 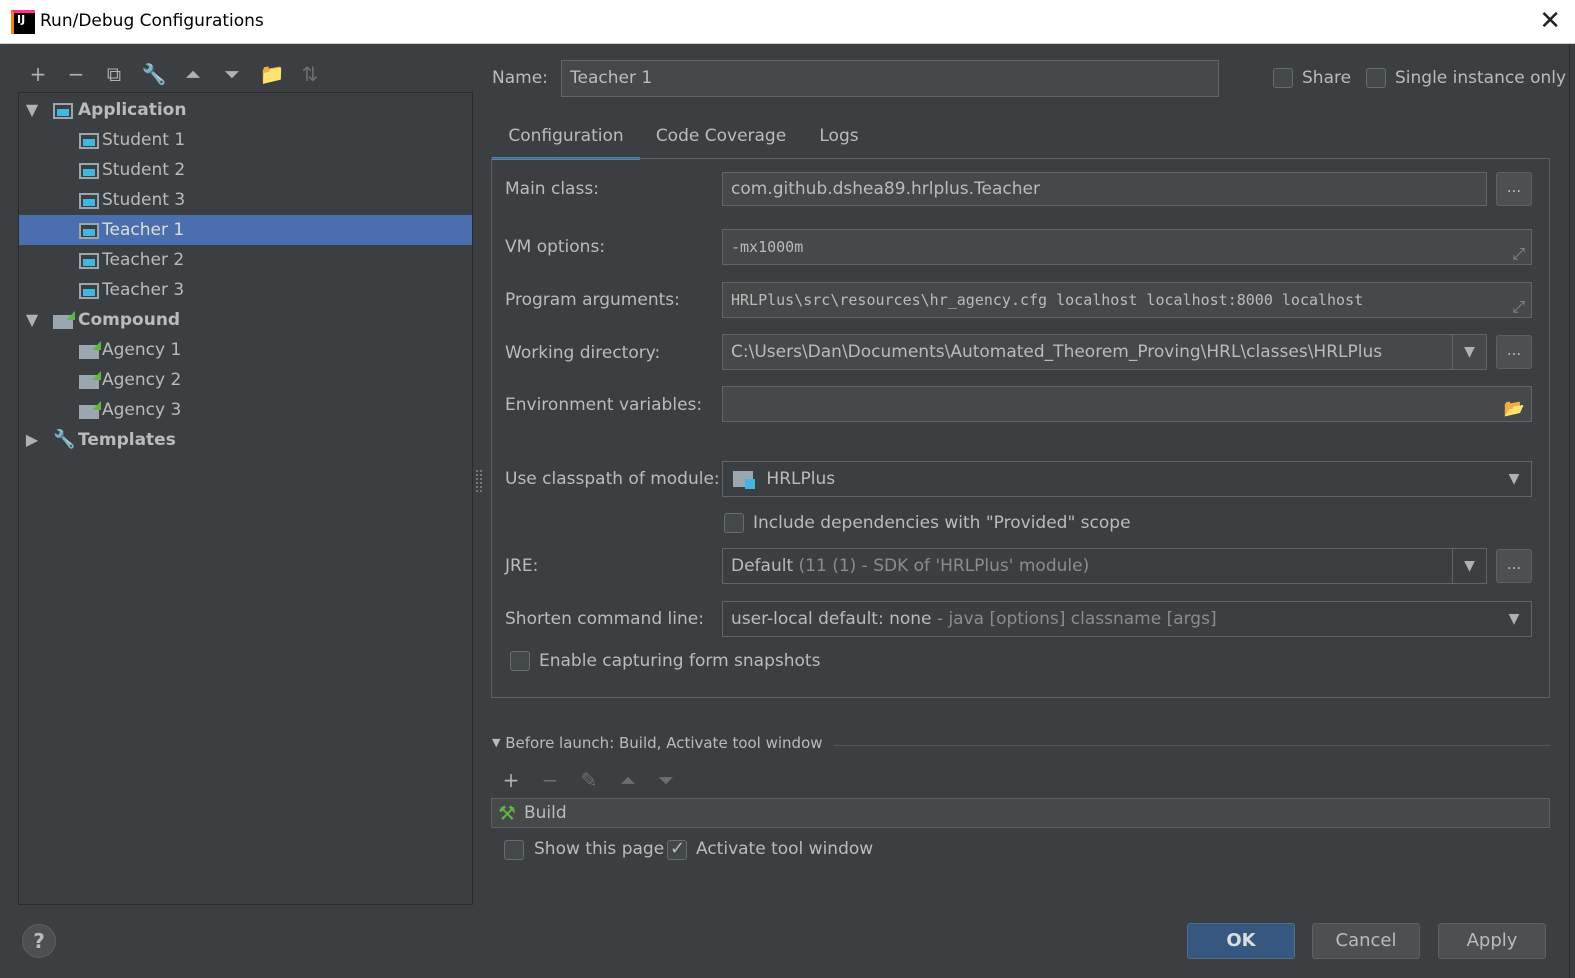 I want to click on edit-defaults-button: 🔧, so click(x=154, y=74).